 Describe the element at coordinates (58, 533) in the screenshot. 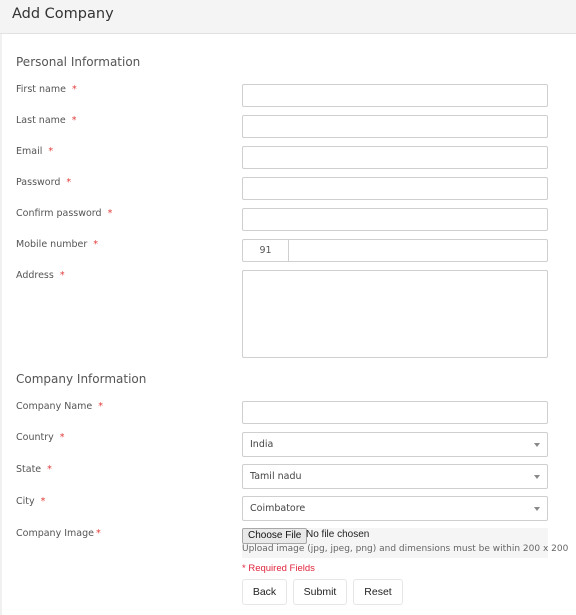

I see `label-company-image: Company Image *` at that location.